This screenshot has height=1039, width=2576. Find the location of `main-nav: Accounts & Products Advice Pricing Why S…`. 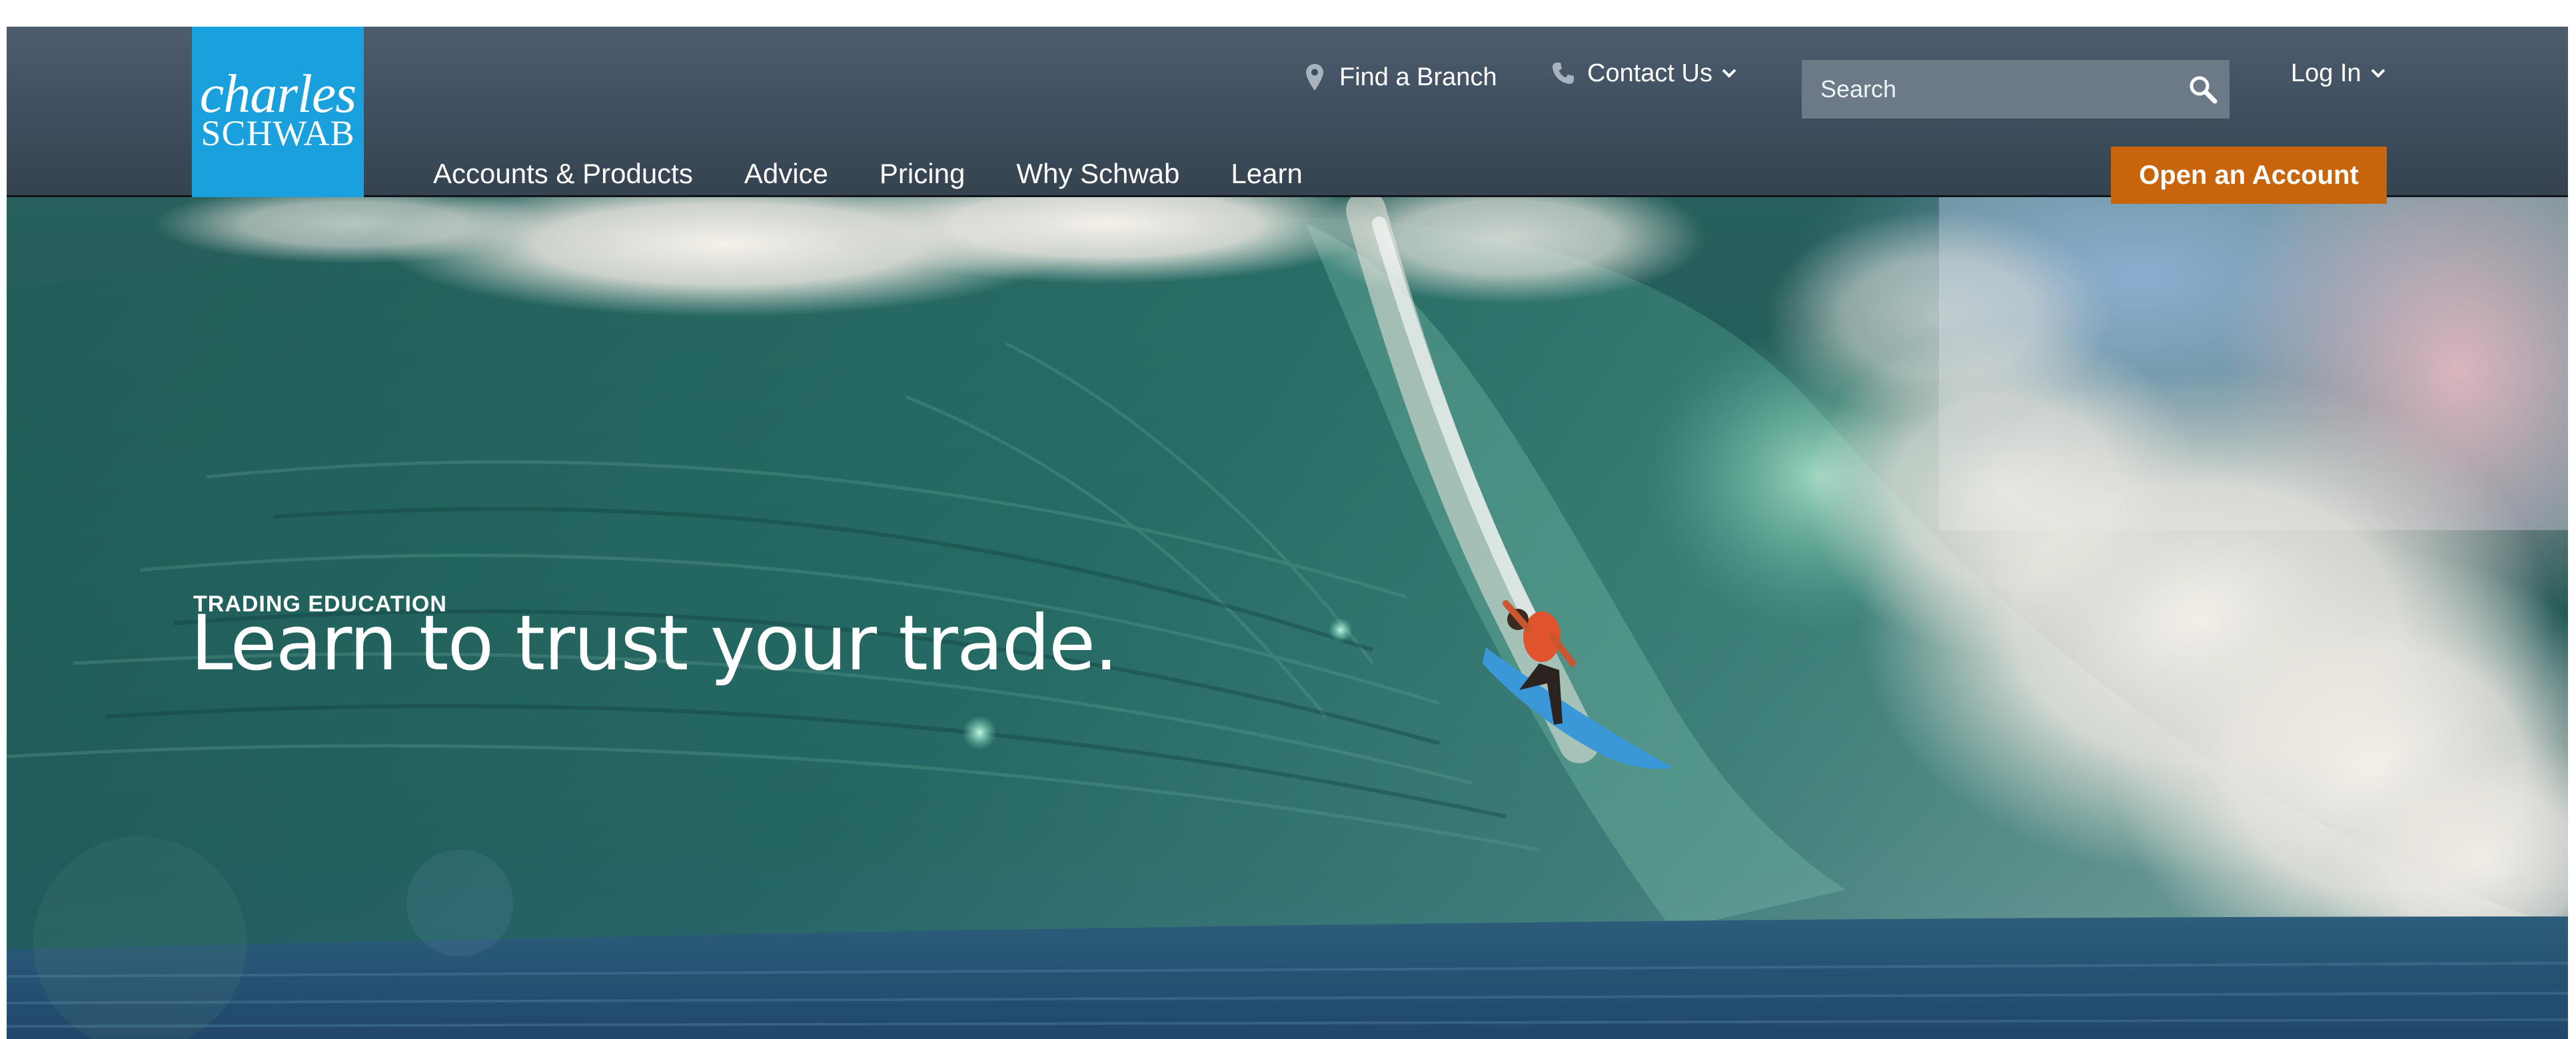

main-nav: Accounts & Products Advice Pricing Why S… is located at coordinates (893, 173).